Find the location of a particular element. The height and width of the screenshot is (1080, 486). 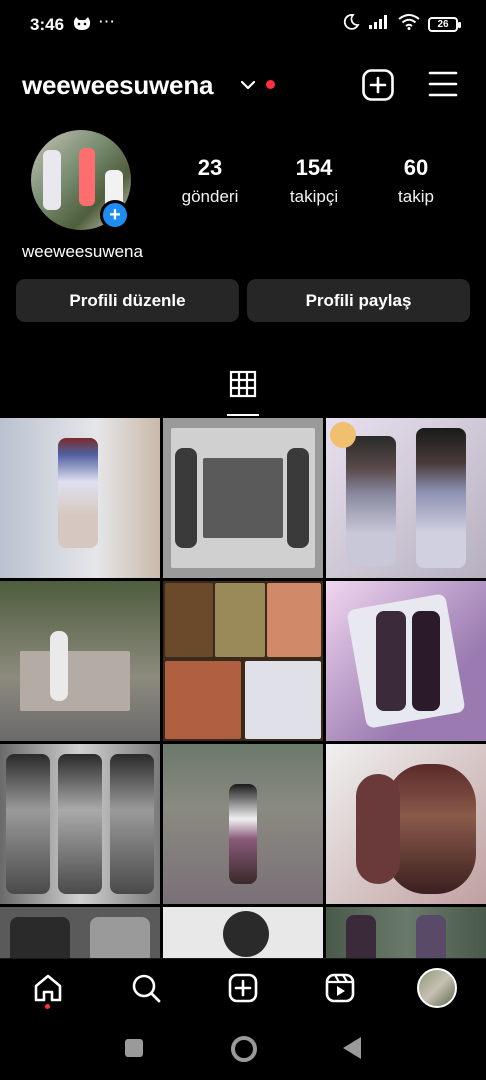

moon-icon is located at coordinates (351, 24).